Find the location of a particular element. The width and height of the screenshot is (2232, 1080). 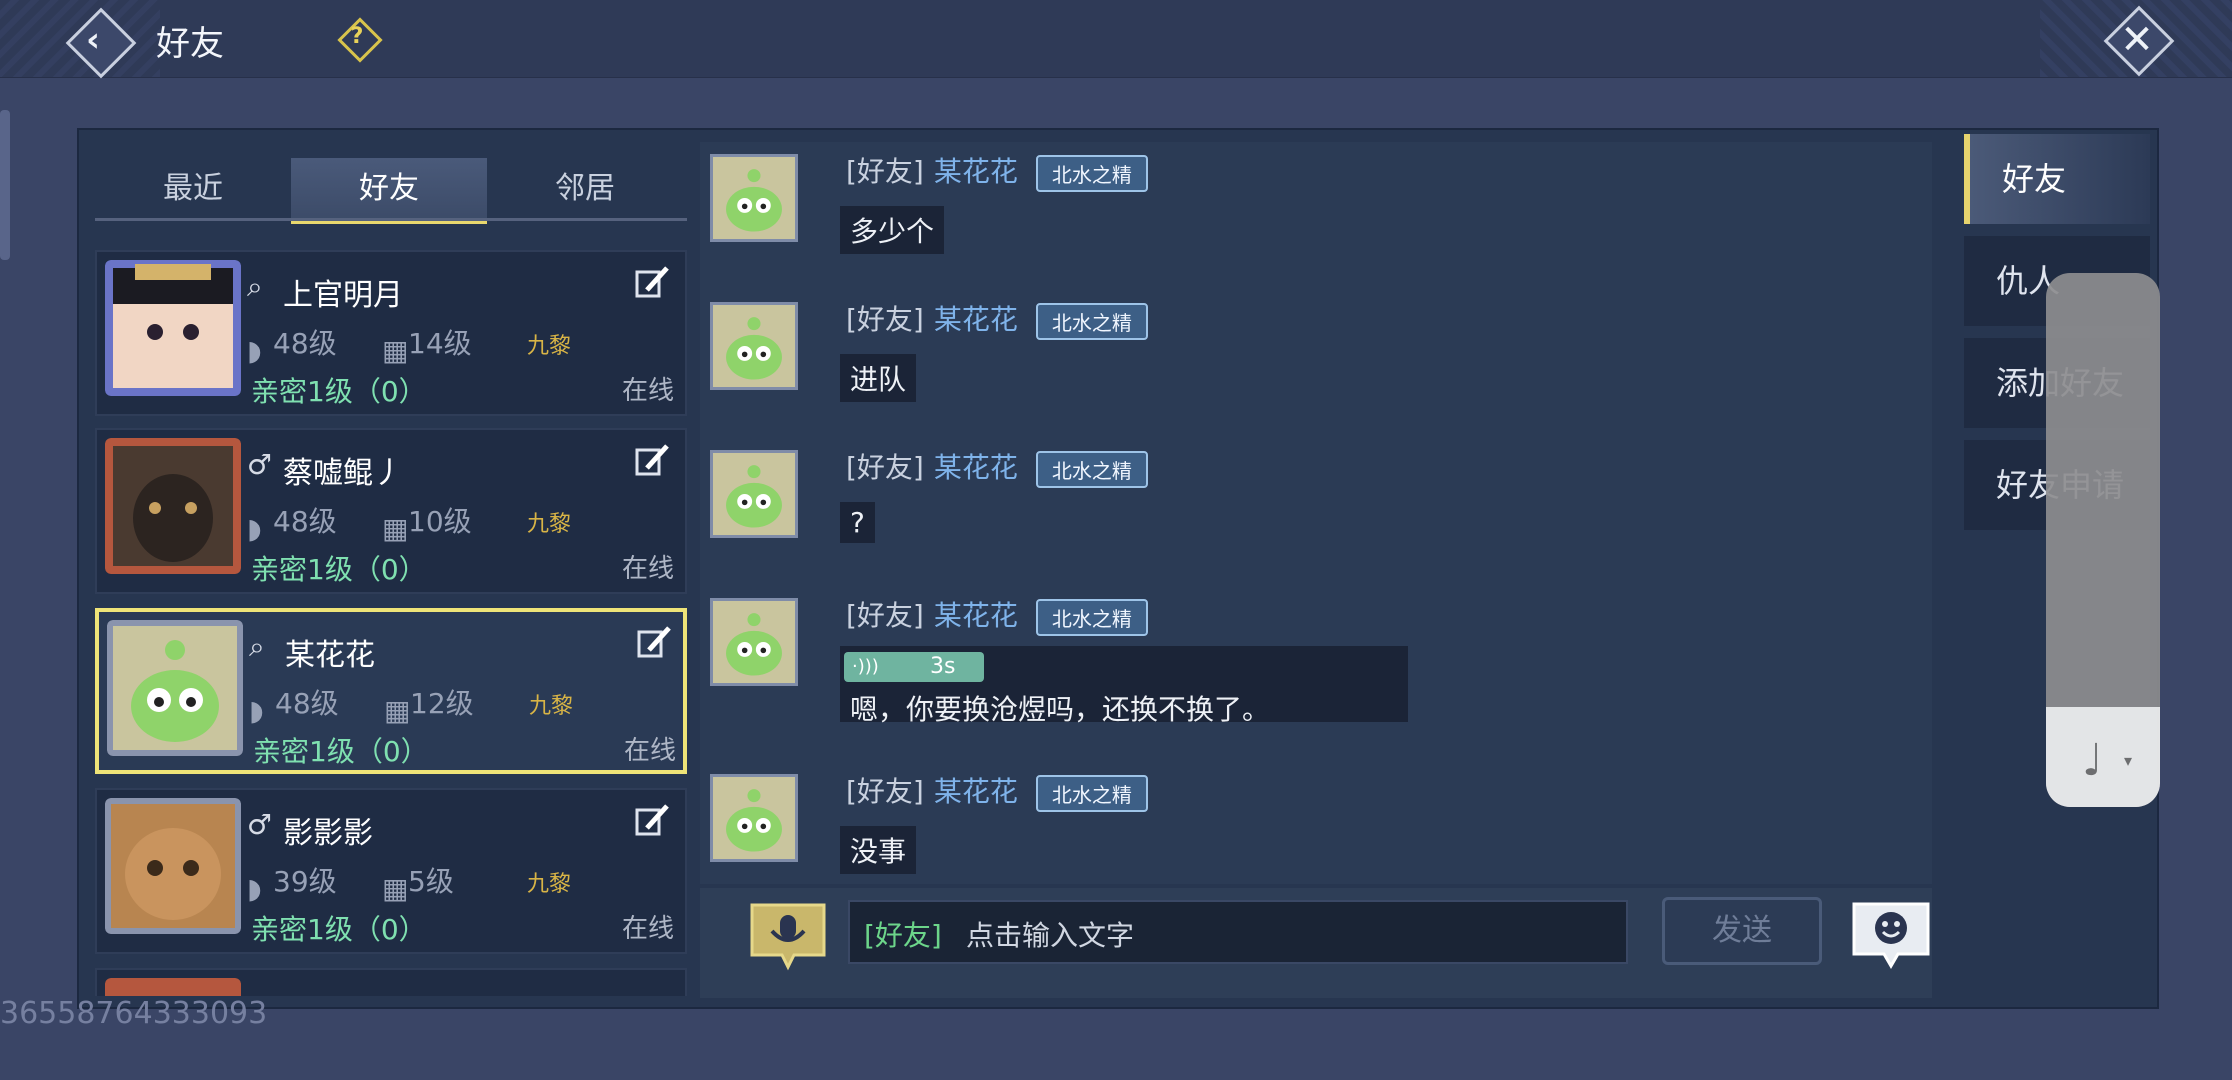

close-x-icon: ✕ is located at coordinates (2137, 40).